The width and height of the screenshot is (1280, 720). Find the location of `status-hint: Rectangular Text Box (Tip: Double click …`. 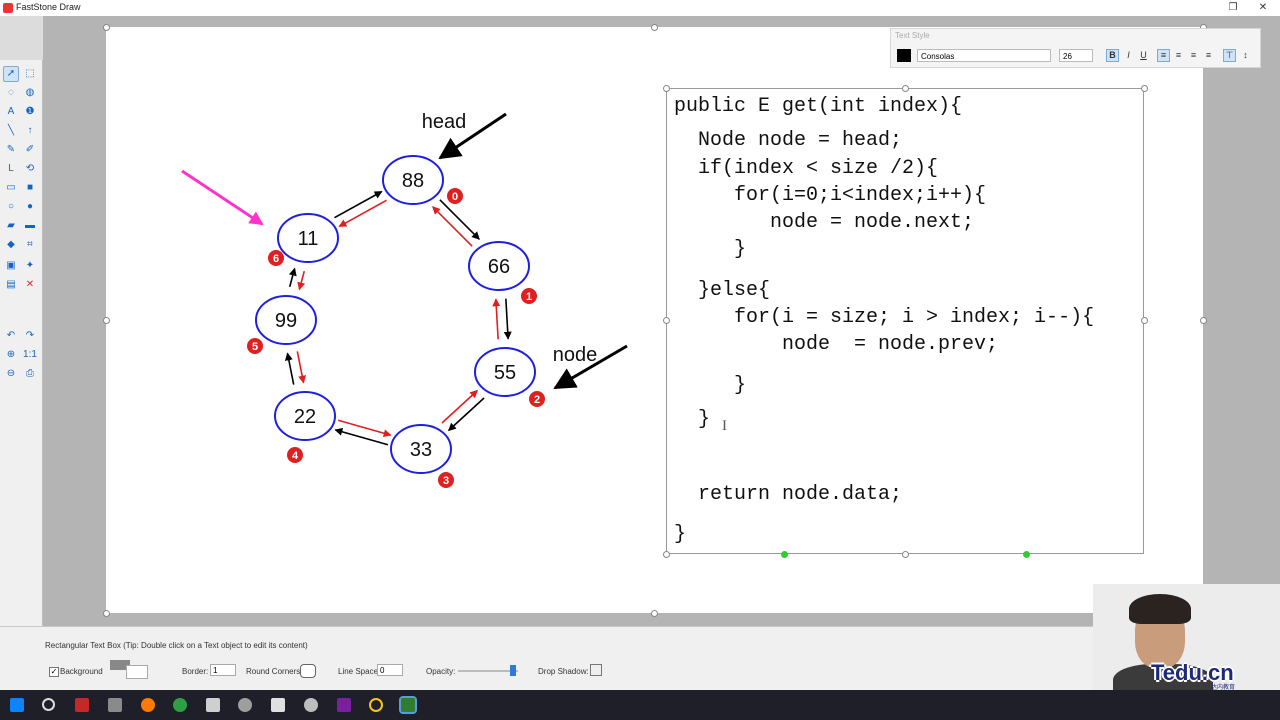

status-hint: Rectangular Text Box (Tip: Double click … is located at coordinates (176, 645).